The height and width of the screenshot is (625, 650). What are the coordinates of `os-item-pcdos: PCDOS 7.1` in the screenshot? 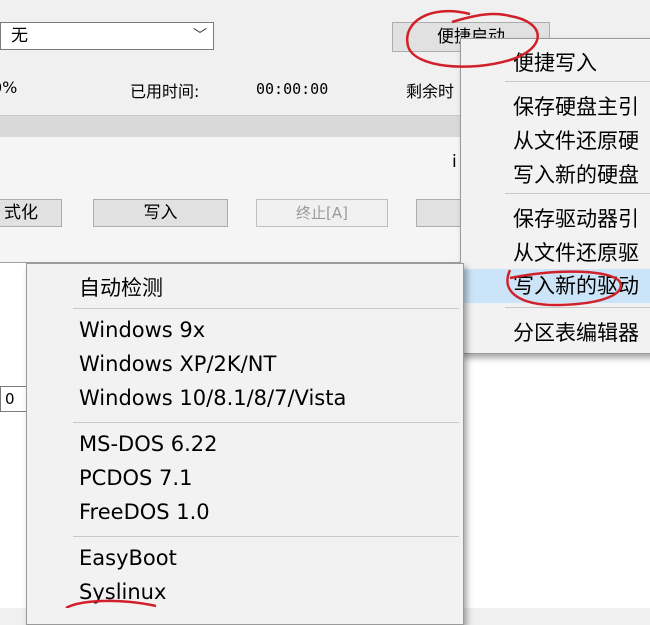 It's located at (245, 478).